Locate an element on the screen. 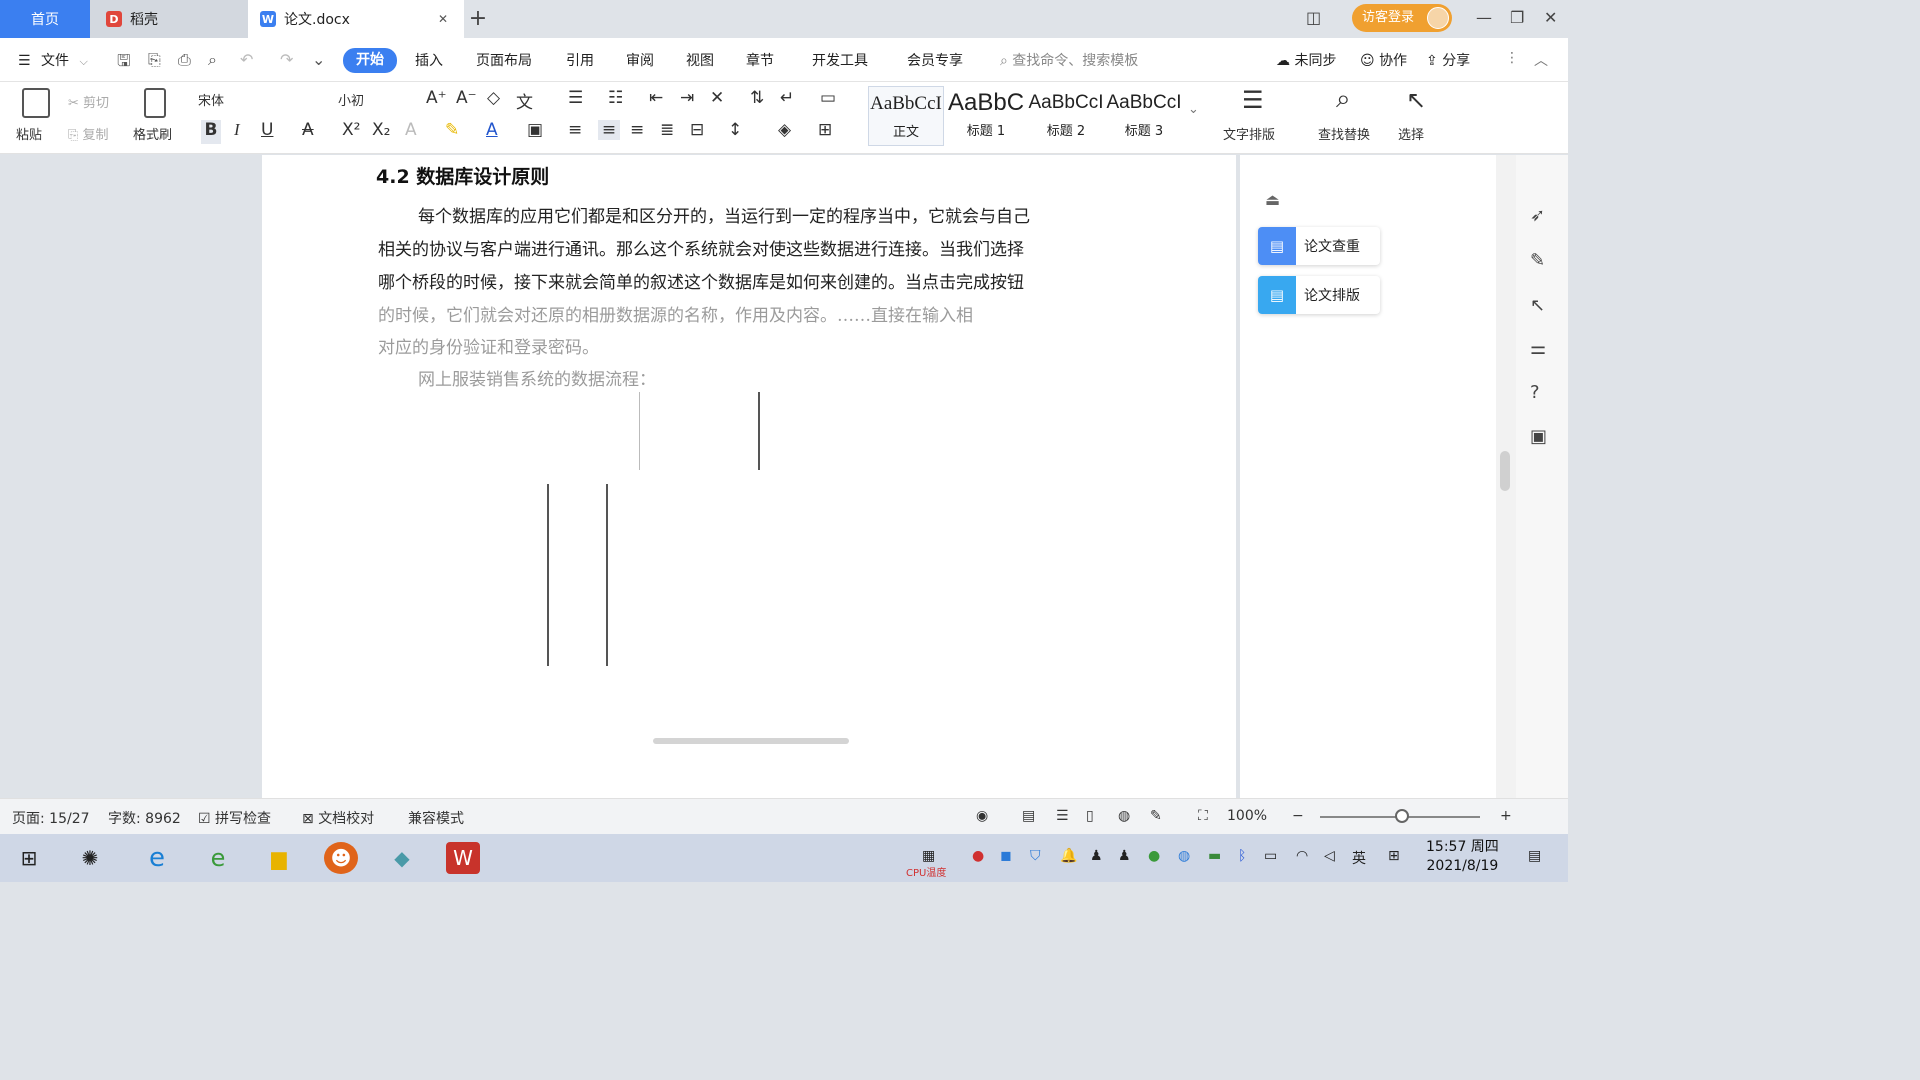 The height and width of the screenshot is (1080, 1920). web-view-icon: ◍ is located at coordinates (1124, 816).